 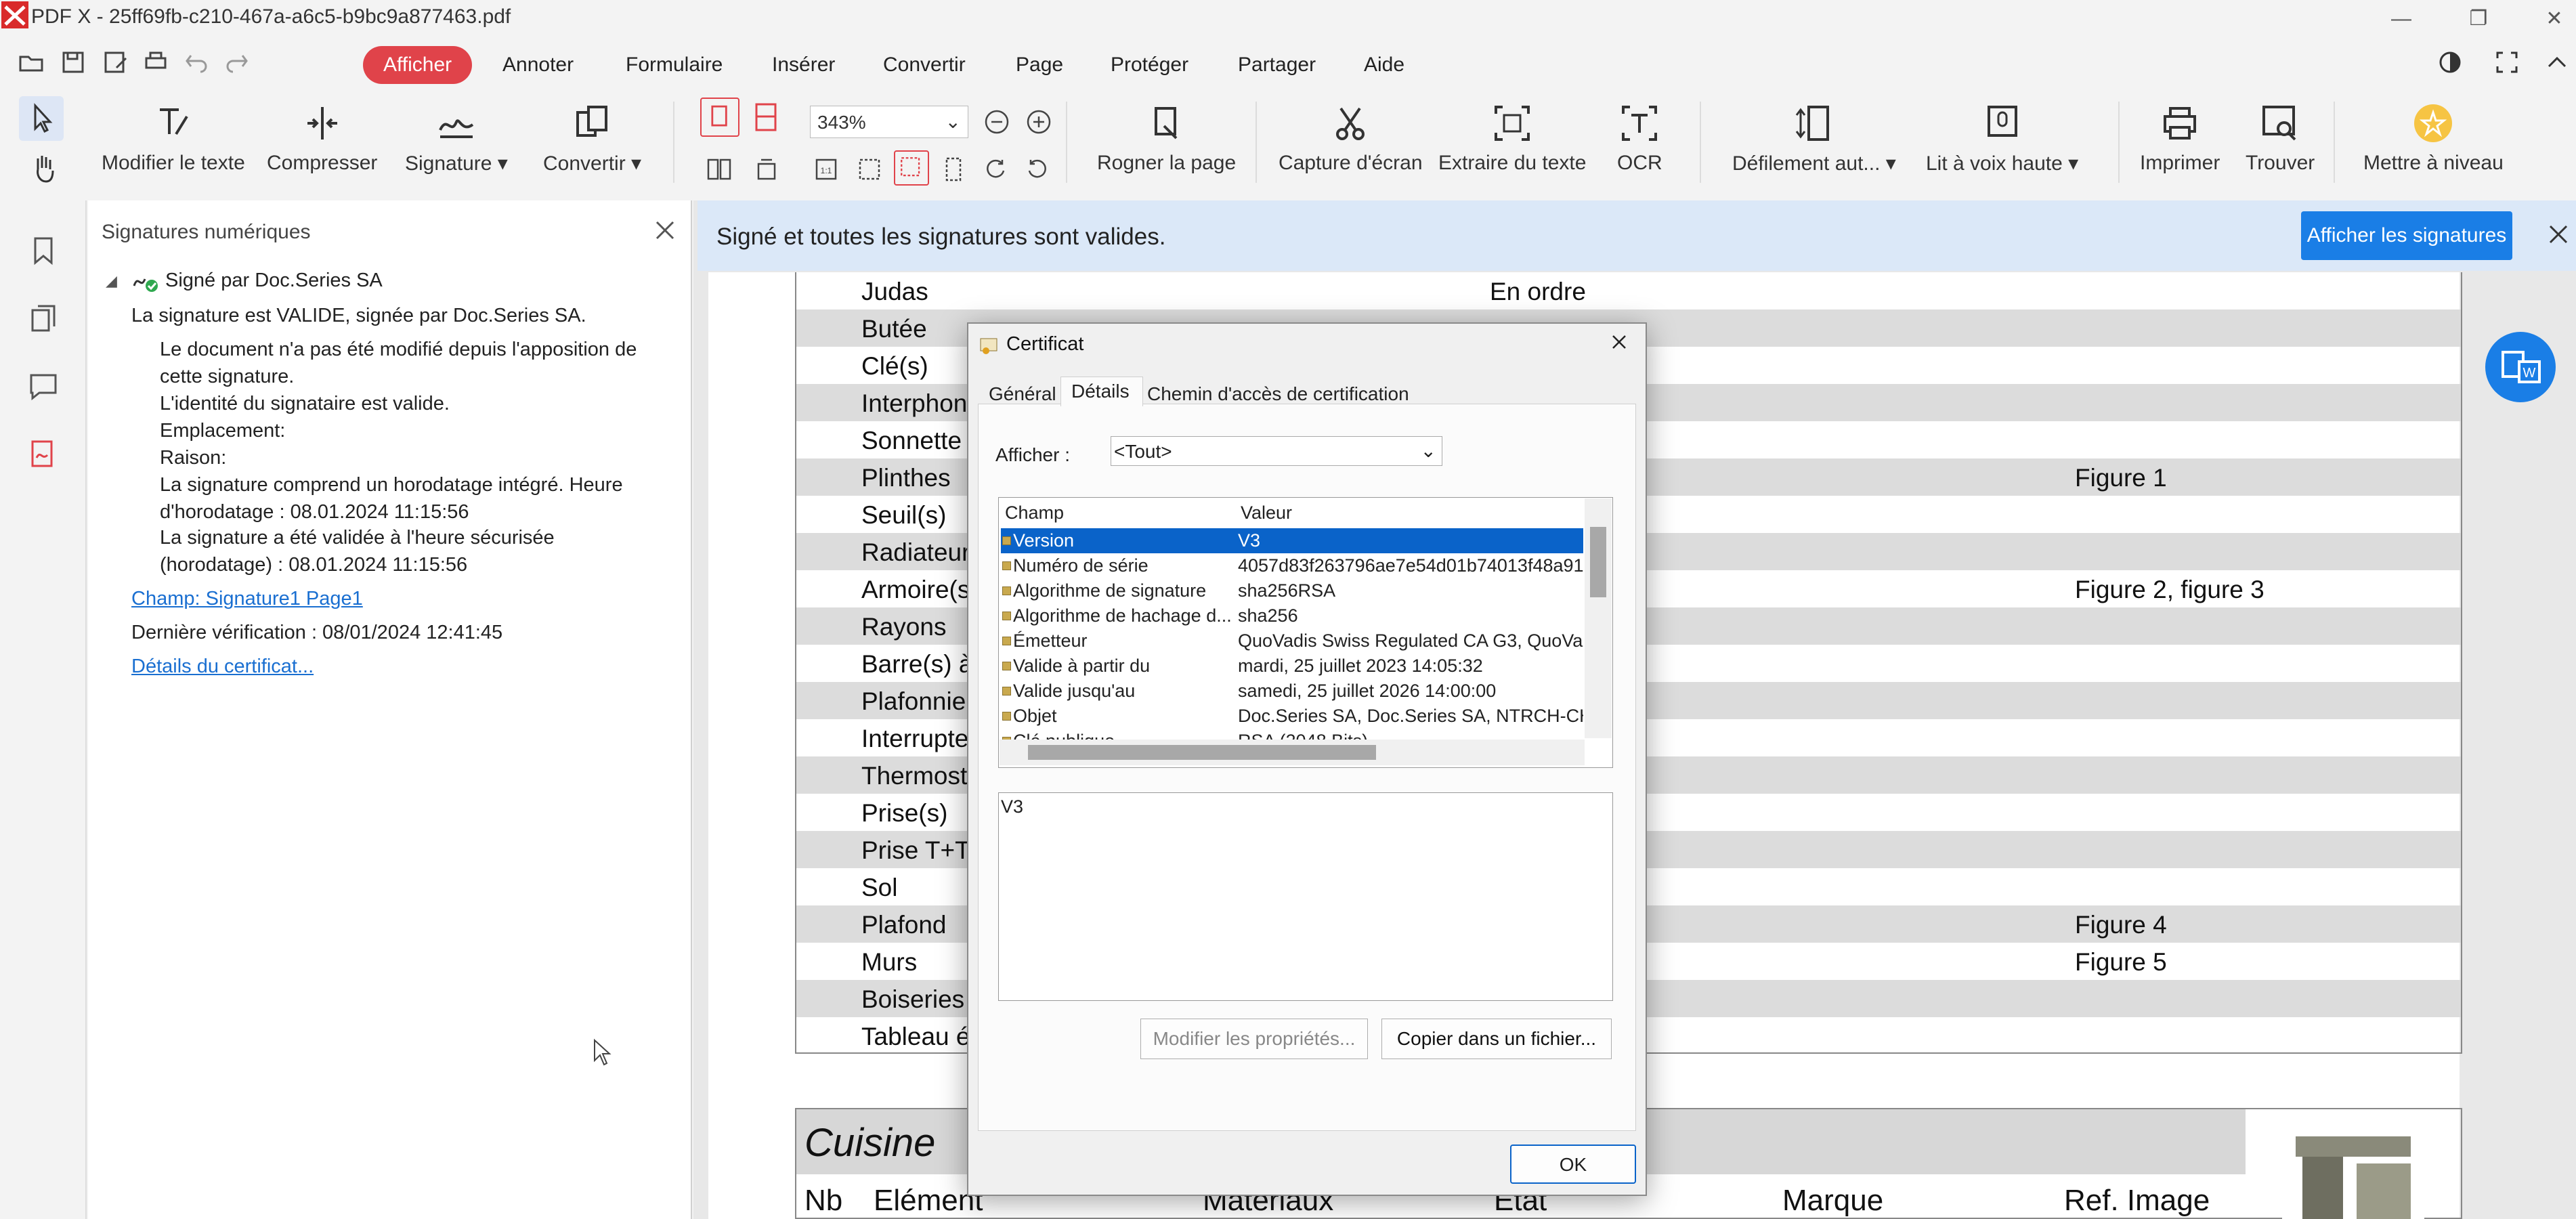 I want to click on show-select: <Tout> ⌄, so click(x=1276, y=451).